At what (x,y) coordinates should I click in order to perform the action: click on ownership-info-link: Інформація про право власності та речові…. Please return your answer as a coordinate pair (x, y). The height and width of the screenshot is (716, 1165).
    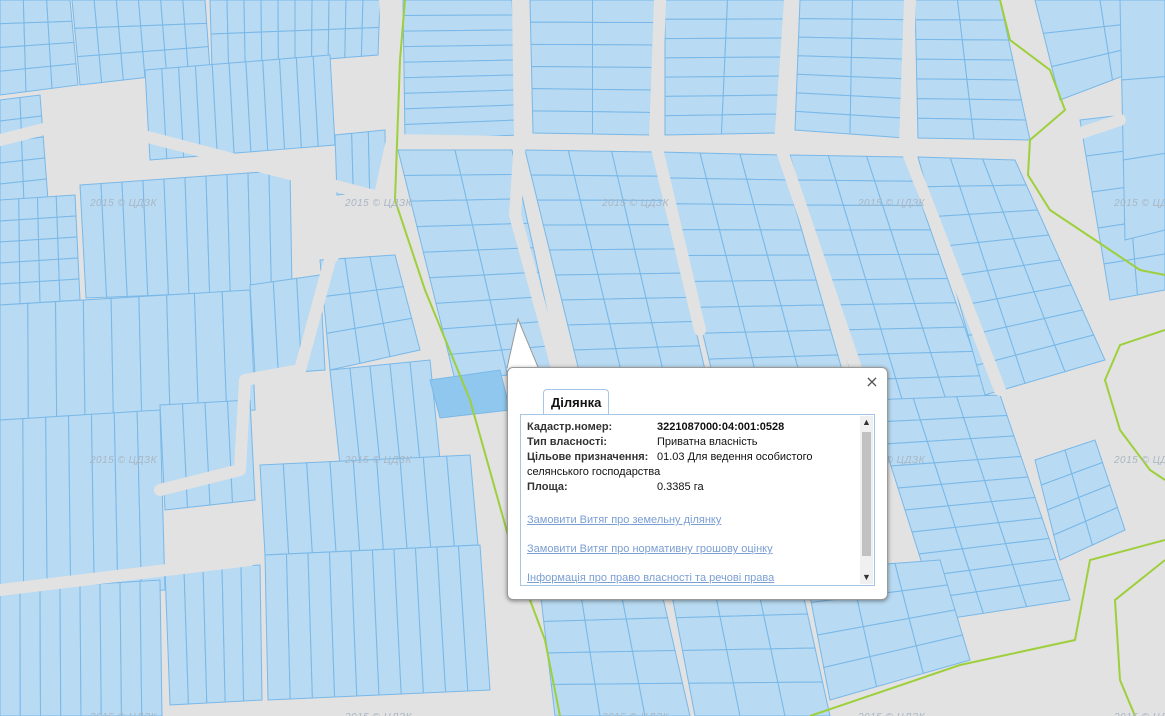
    Looking at the image, I should click on (650, 578).